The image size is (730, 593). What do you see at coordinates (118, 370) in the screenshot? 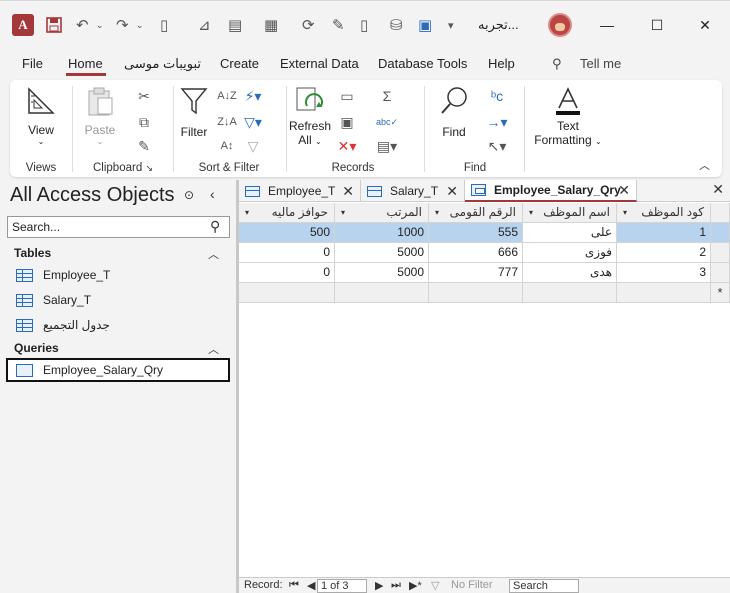
I see `nav-item-employee-salary-qry: Employee_Salary_Qry` at bounding box center [118, 370].